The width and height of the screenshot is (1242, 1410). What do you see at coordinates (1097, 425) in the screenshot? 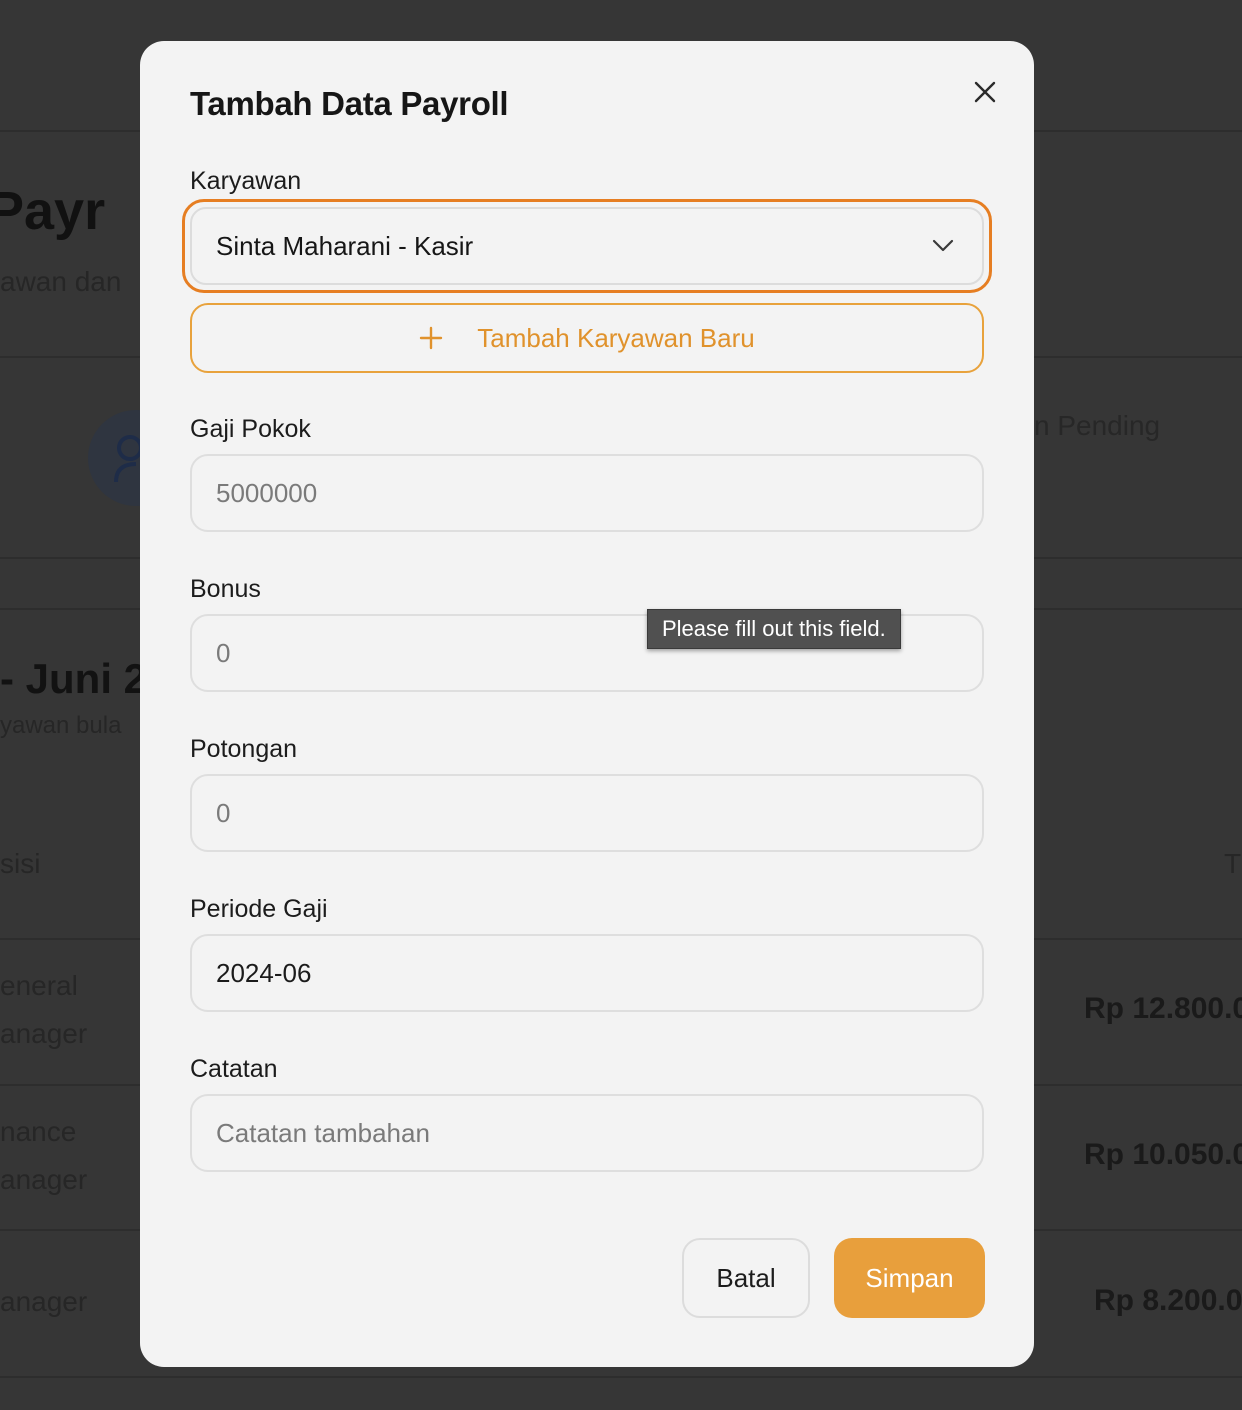
I see `stat-label: n Pending` at bounding box center [1097, 425].